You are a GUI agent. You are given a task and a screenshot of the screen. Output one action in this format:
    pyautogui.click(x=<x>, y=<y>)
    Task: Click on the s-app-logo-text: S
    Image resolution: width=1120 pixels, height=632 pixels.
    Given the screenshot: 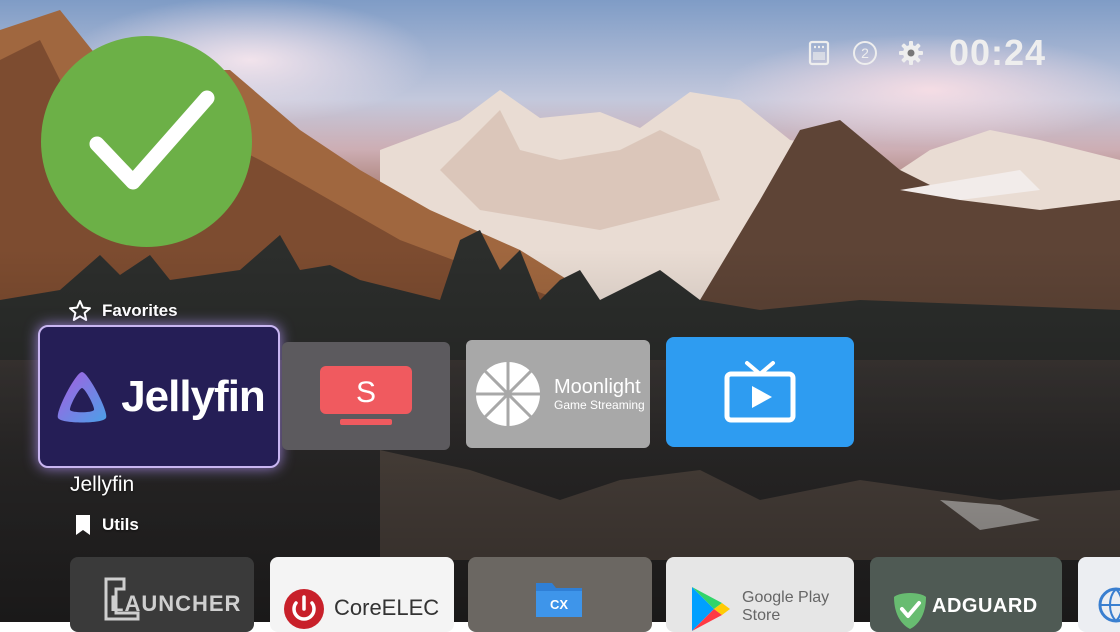 What is the action you would take?
    pyautogui.click(x=366, y=392)
    